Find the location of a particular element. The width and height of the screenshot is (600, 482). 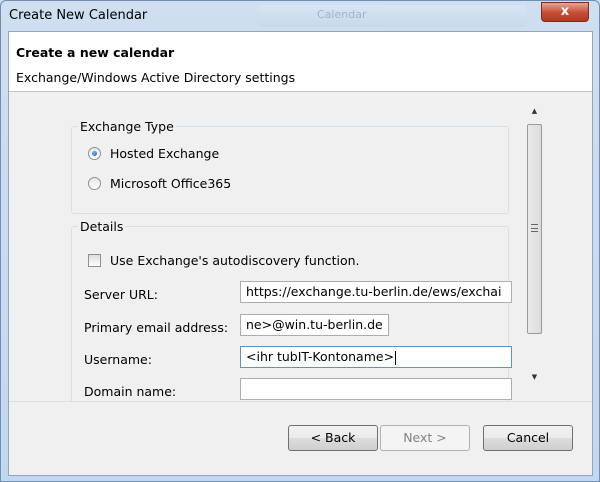

domain-name-label: Domain name: is located at coordinates (130, 391).